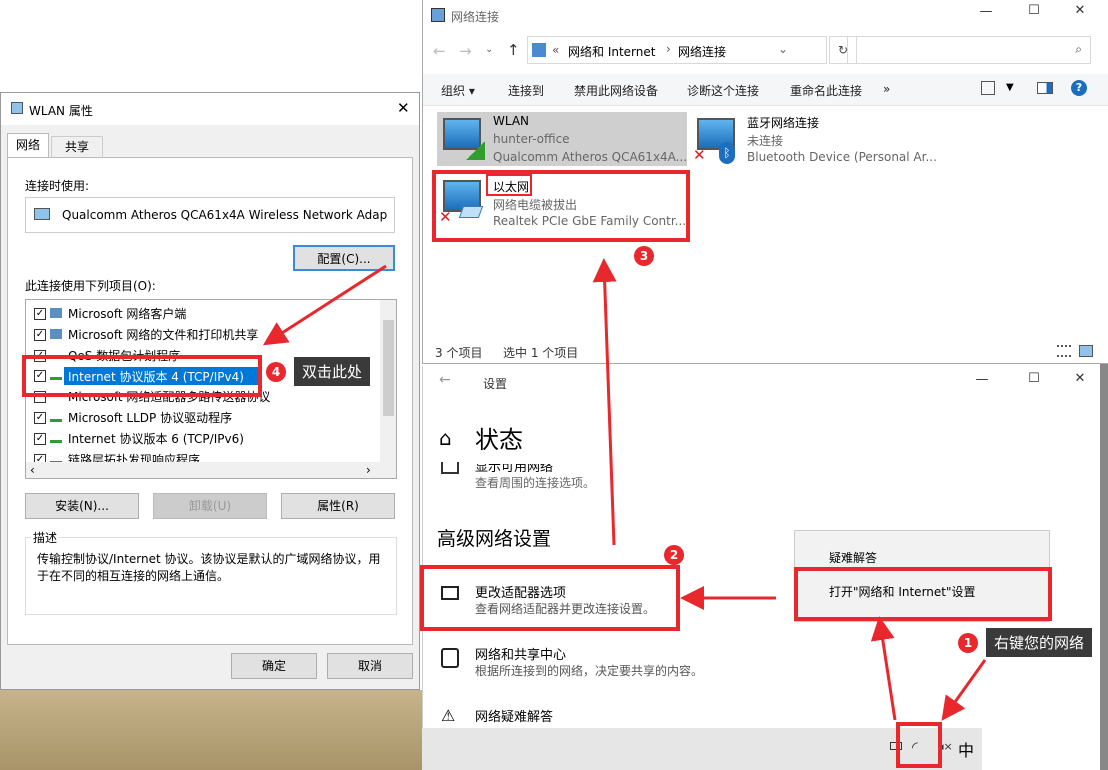  I want to click on tooltip-right-click-network: 右键您的网络, so click(1039, 642).